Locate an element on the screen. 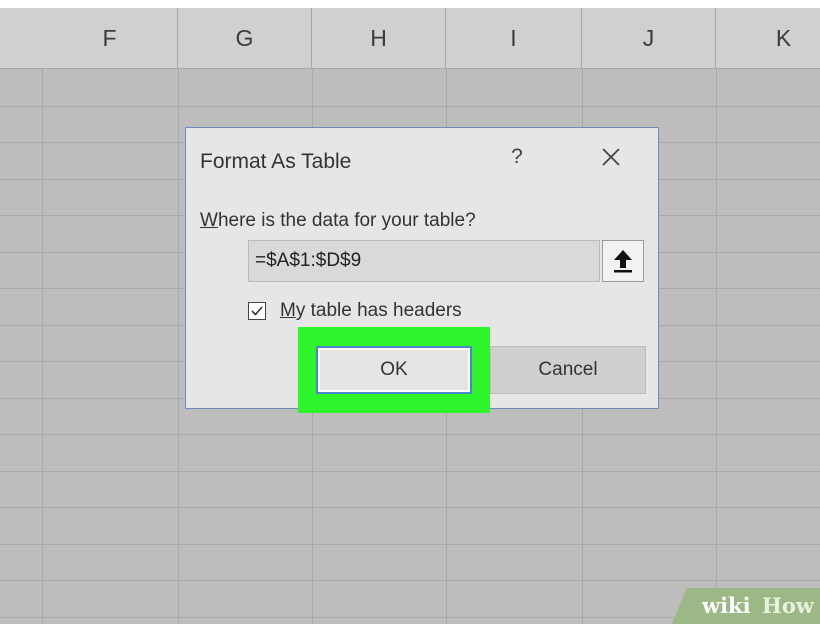 This screenshot has width=820, height=624. table-range-input is located at coordinates (424, 261).